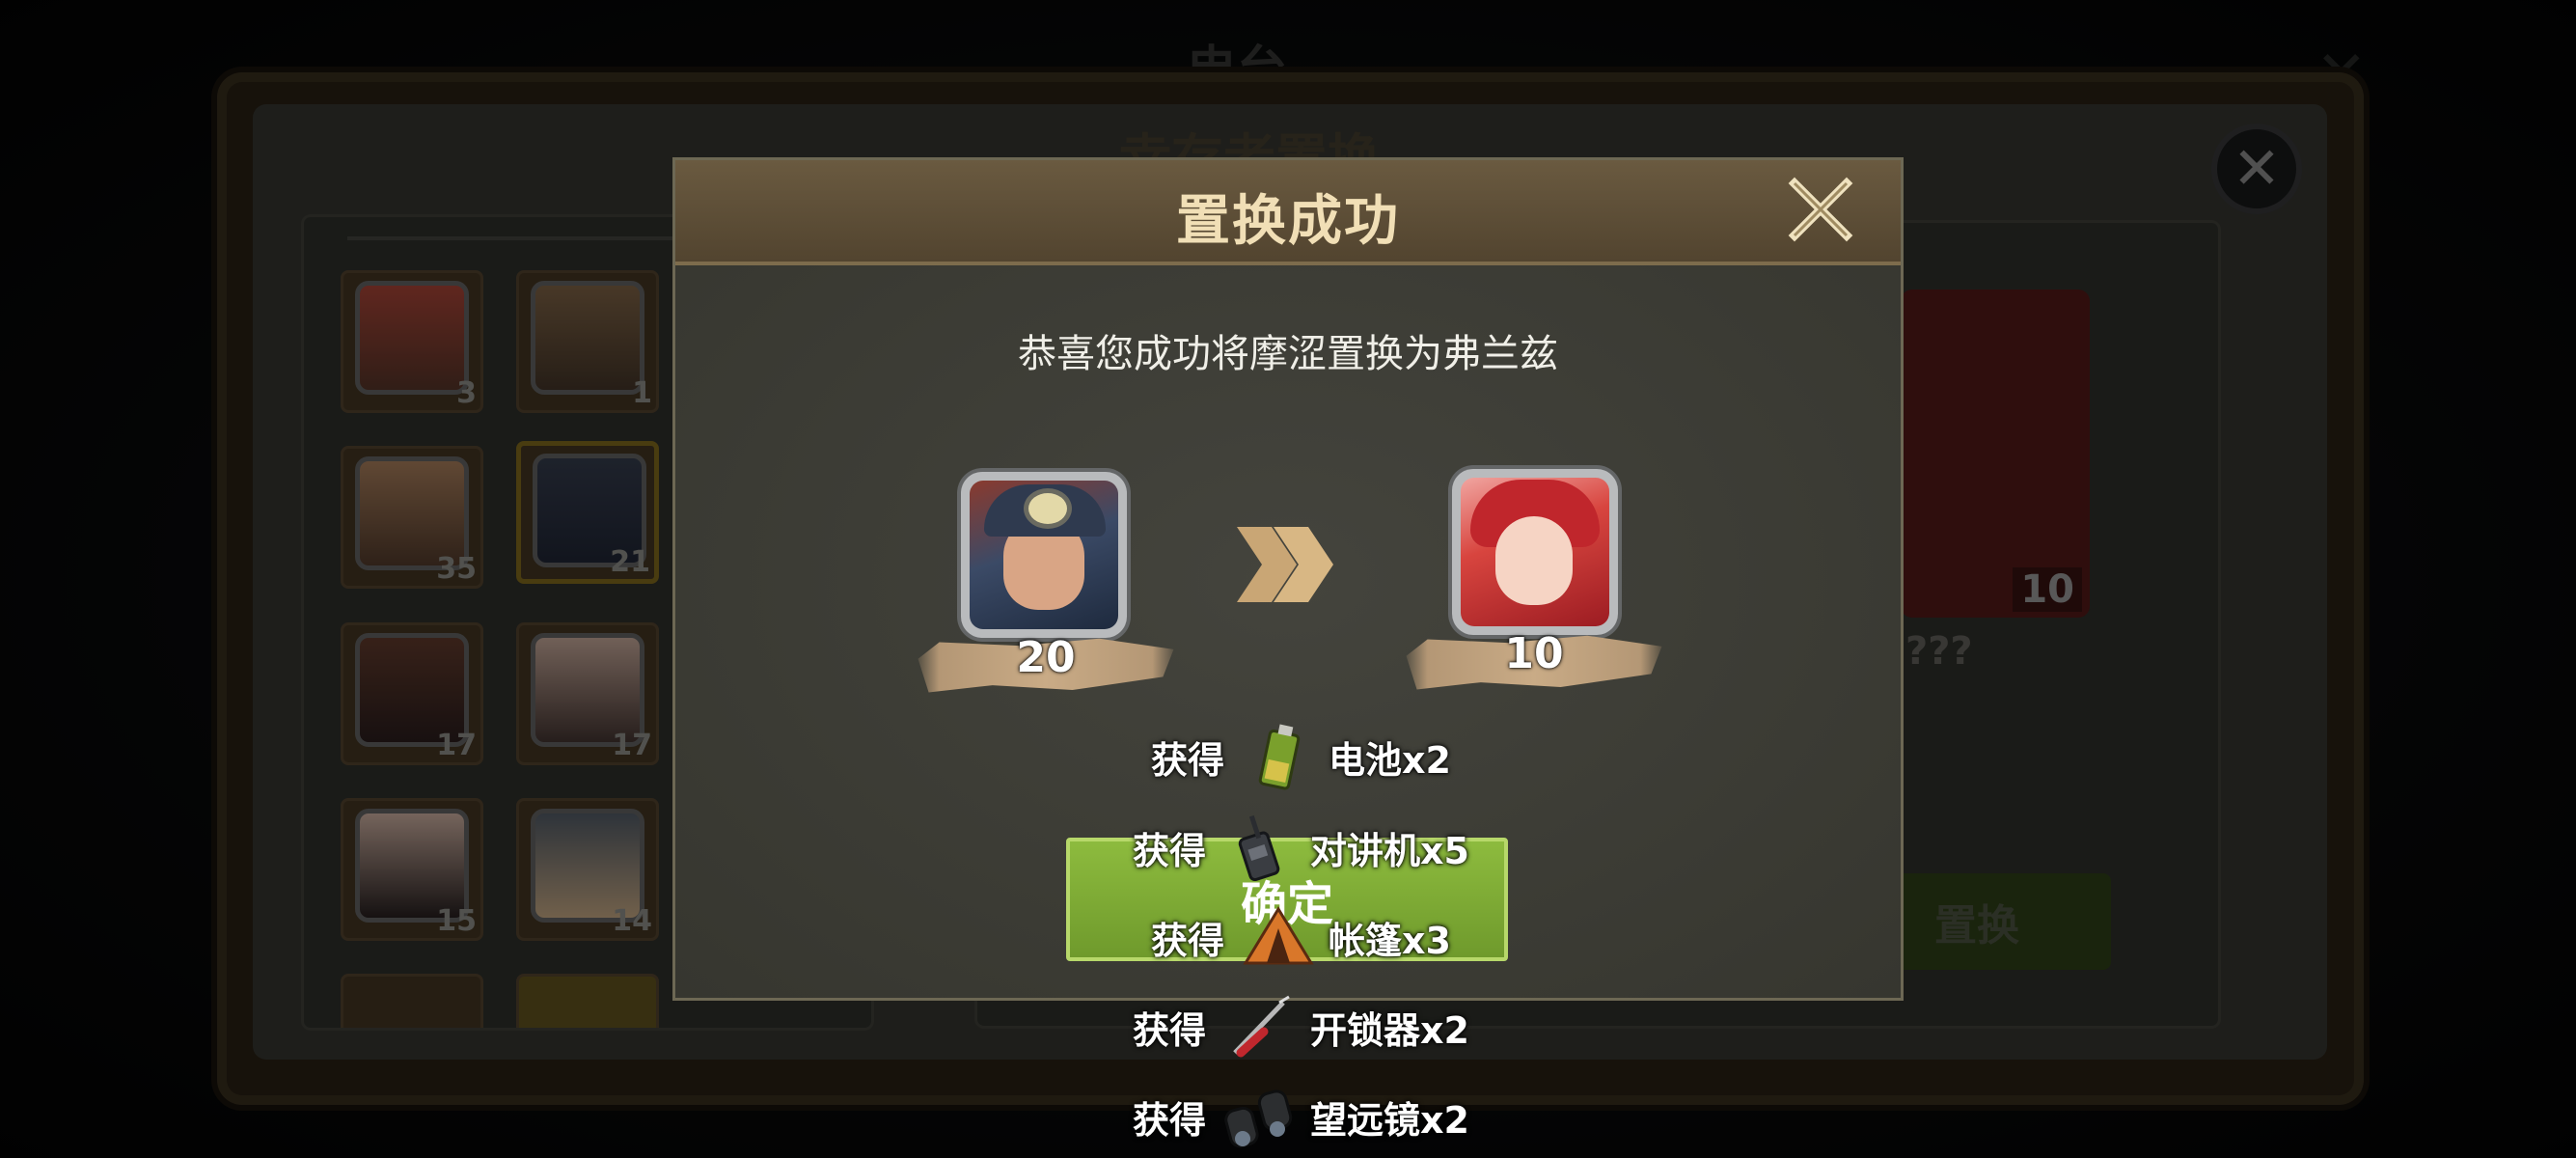 This screenshot has width=2576, height=1158. I want to click on soldier-portrait-icon, so click(1044, 555).